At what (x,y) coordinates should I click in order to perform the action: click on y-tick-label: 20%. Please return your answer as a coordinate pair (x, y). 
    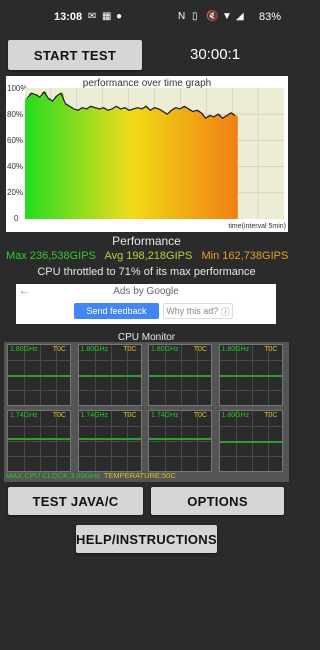
    Looking at the image, I should click on (15, 192).